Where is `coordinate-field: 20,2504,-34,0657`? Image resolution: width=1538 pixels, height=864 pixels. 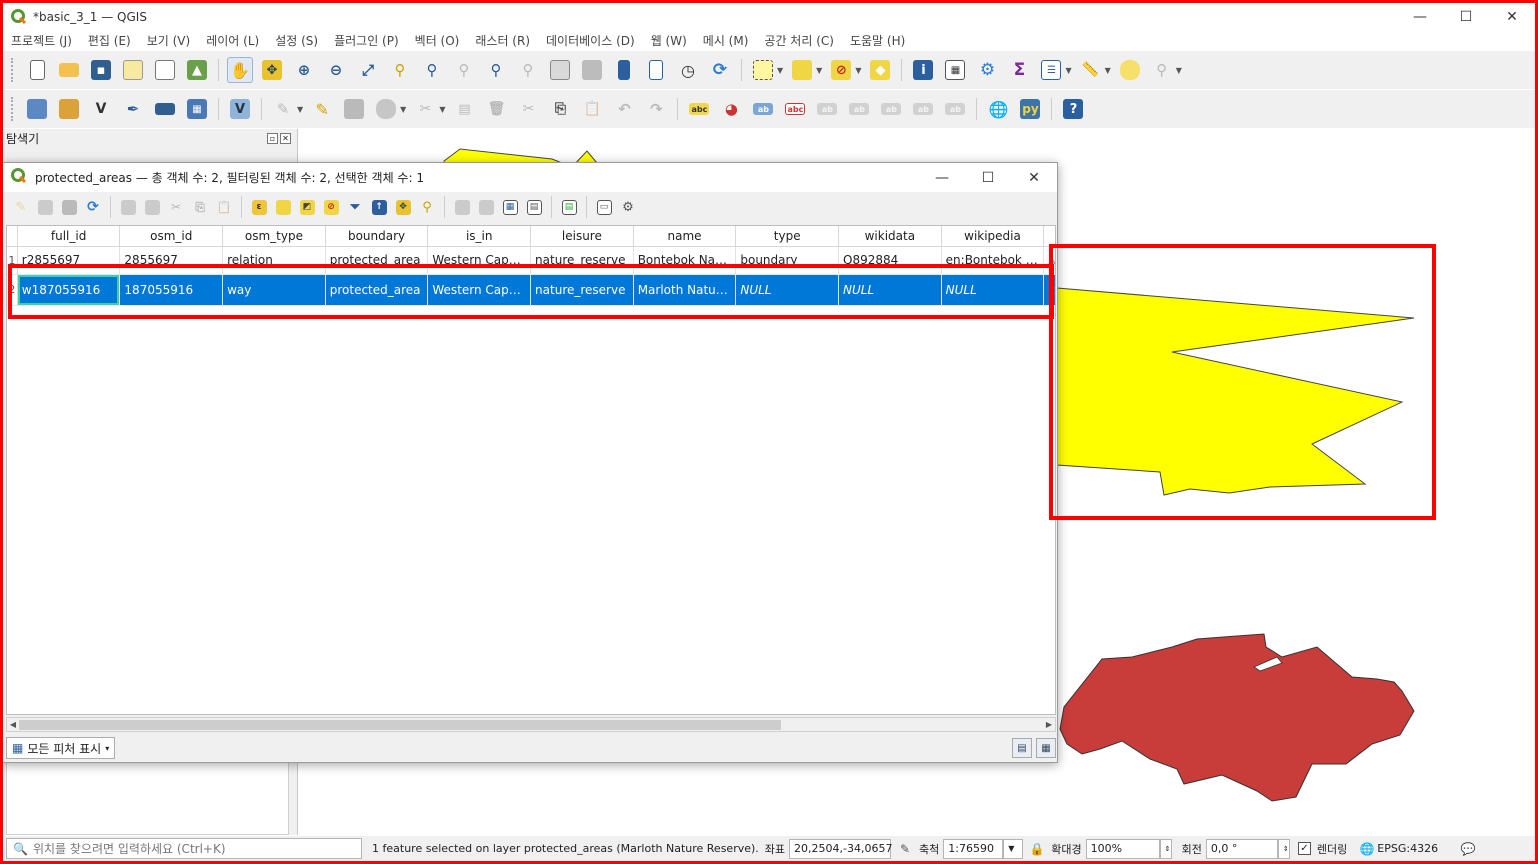
coordinate-field: 20,2504,-34,0657 is located at coordinates (841, 848).